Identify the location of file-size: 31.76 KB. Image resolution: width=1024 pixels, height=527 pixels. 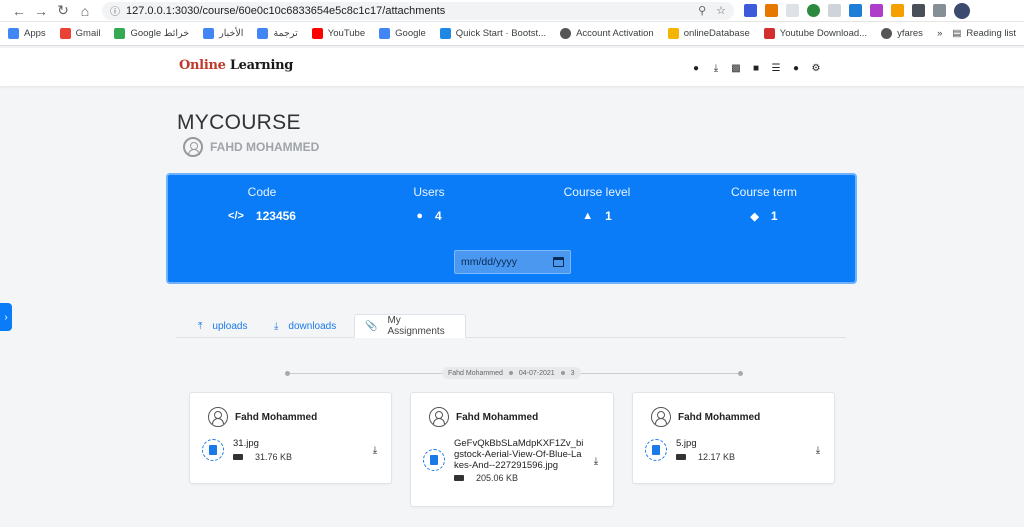
(262, 457).